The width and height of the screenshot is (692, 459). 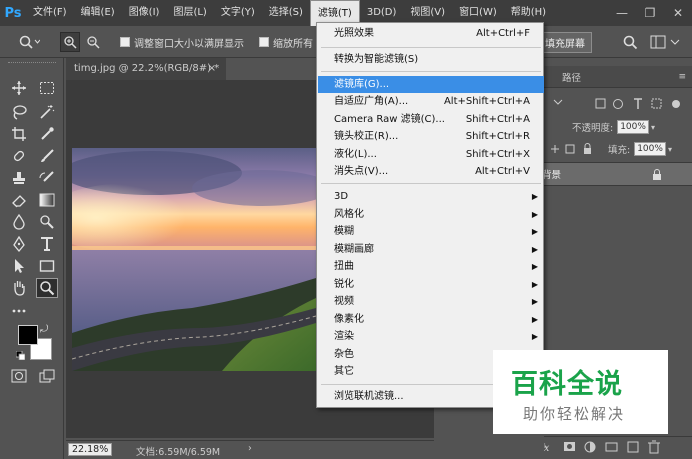 What do you see at coordinates (633, 446) in the screenshot?
I see `new-layer-icon` at bounding box center [633, 446].